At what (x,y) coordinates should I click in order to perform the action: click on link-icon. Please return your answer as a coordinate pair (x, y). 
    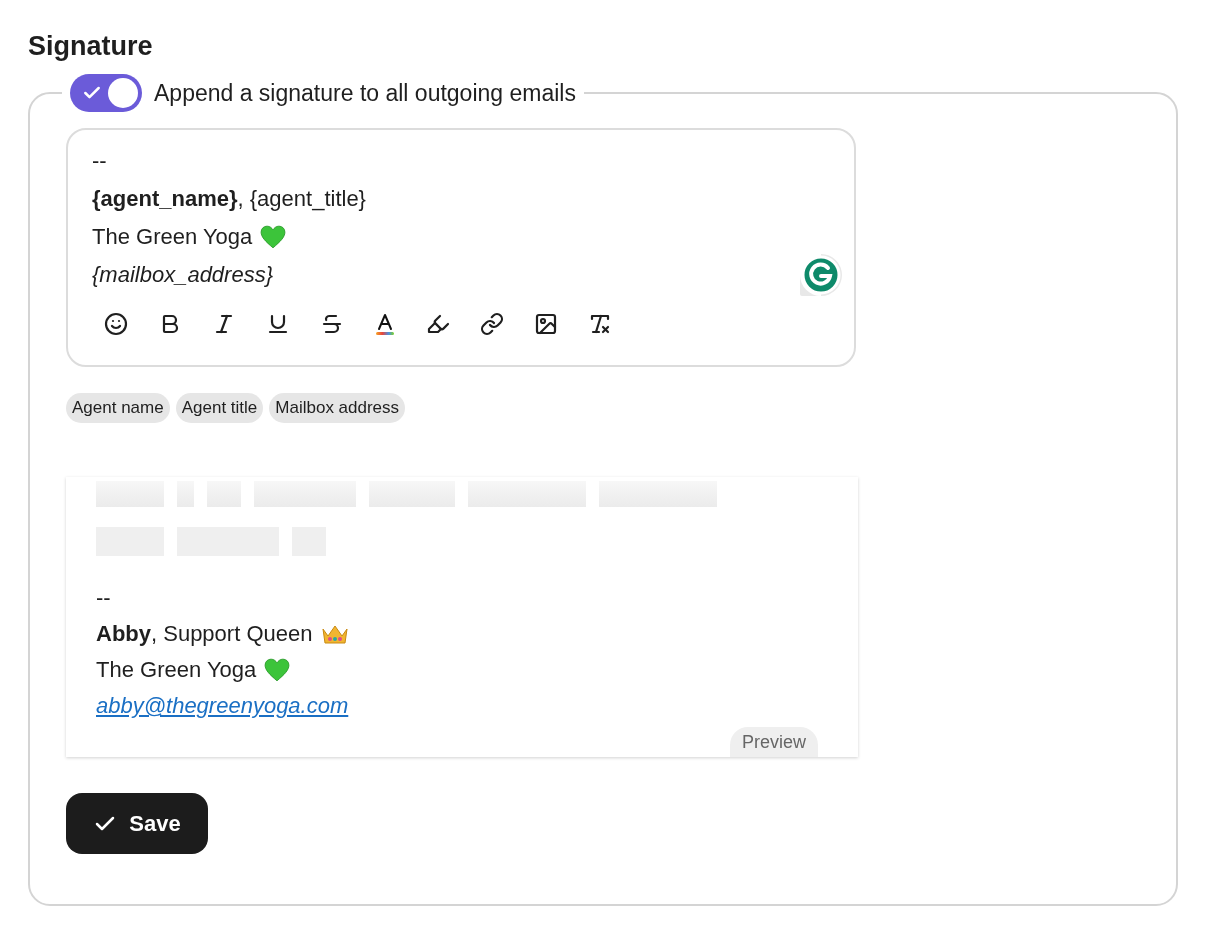
    Looking at the image, I should click on (492, 324).